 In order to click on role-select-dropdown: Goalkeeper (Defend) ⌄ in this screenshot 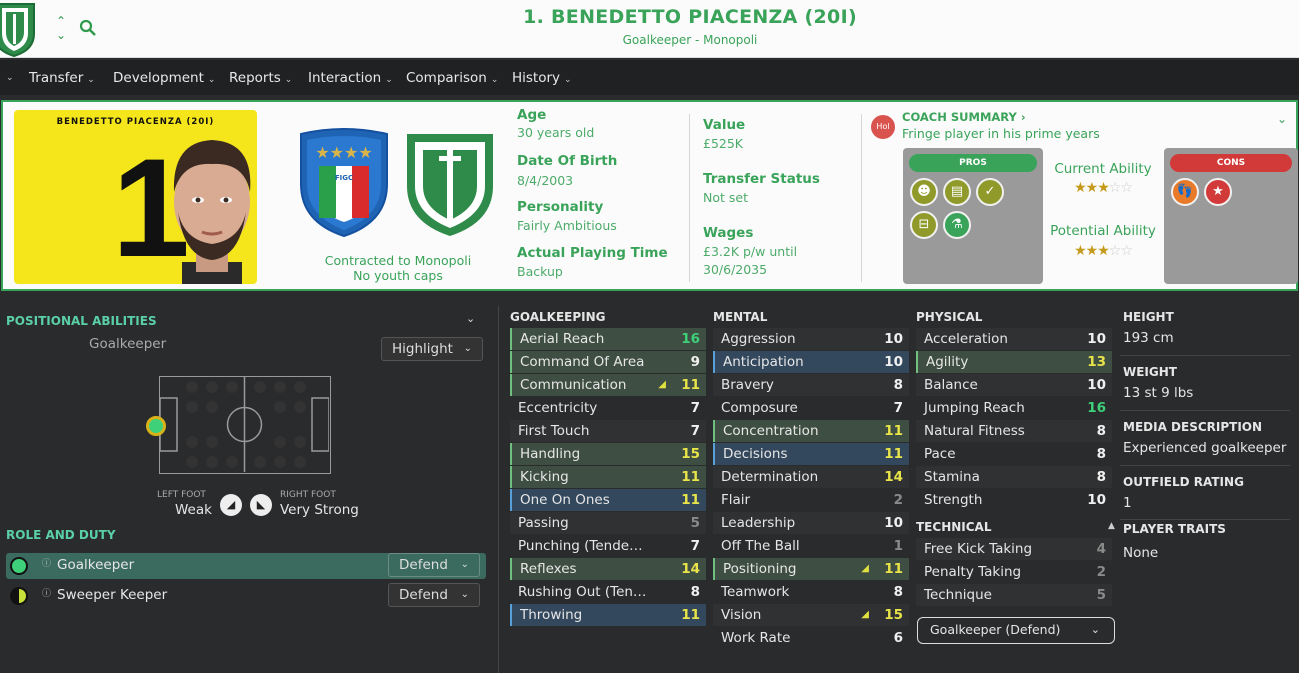, I will do `click(1016, 630)`.